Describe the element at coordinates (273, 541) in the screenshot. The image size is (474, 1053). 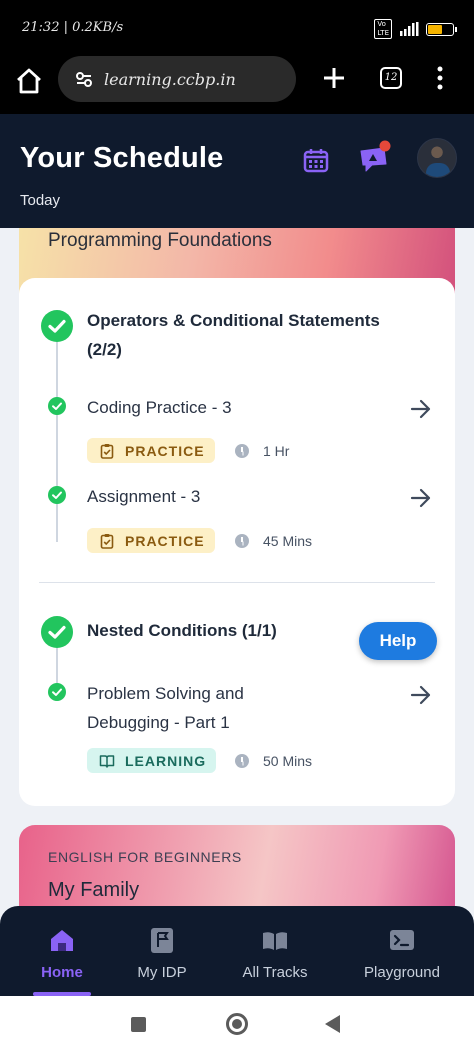
I see `duration: 45 Mins` at that location.